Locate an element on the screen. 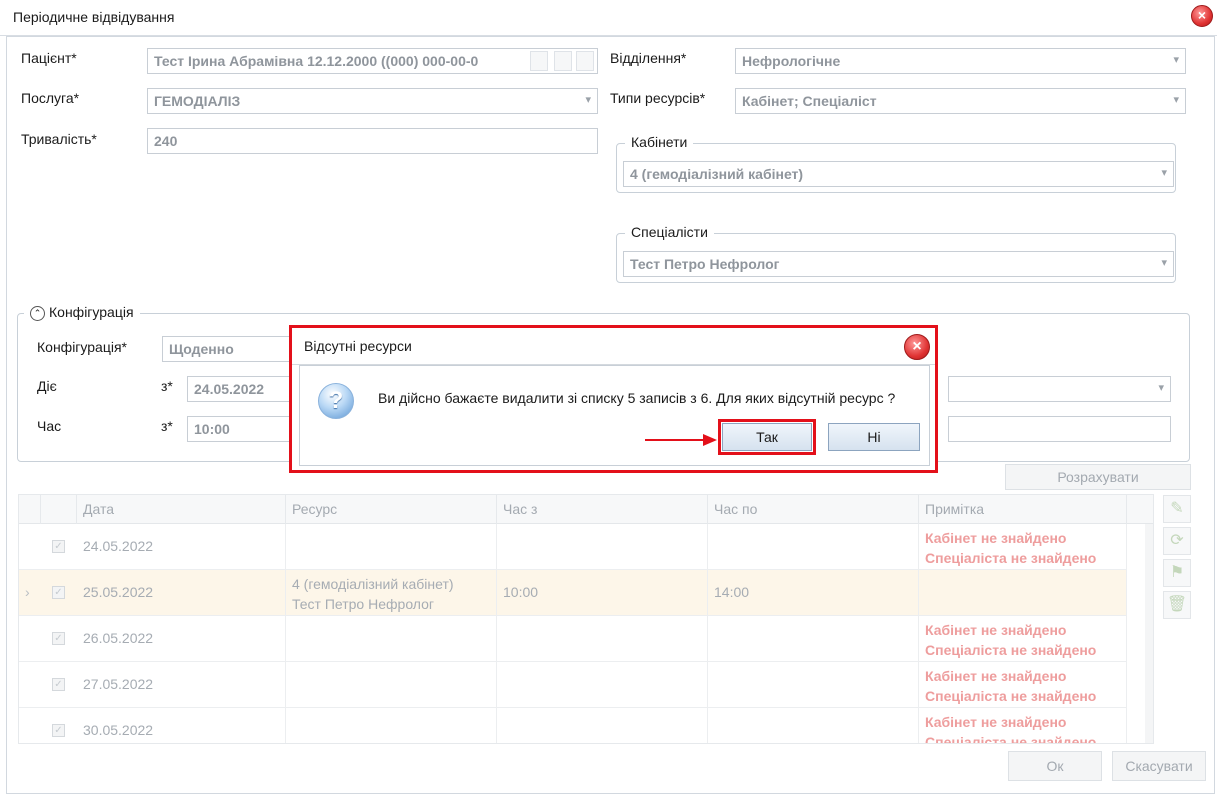  no-button: Ні is located at coordinates (874, 437).